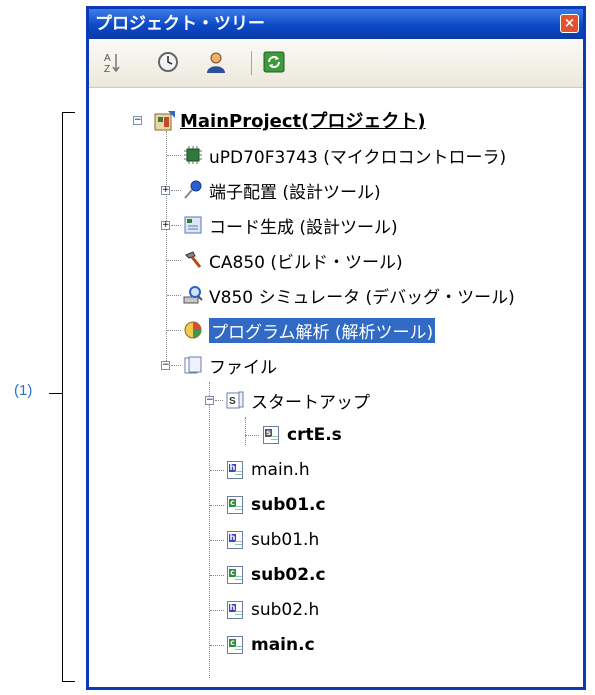  I want to click on tree-label-file: sub02.h, so click(285, 610).